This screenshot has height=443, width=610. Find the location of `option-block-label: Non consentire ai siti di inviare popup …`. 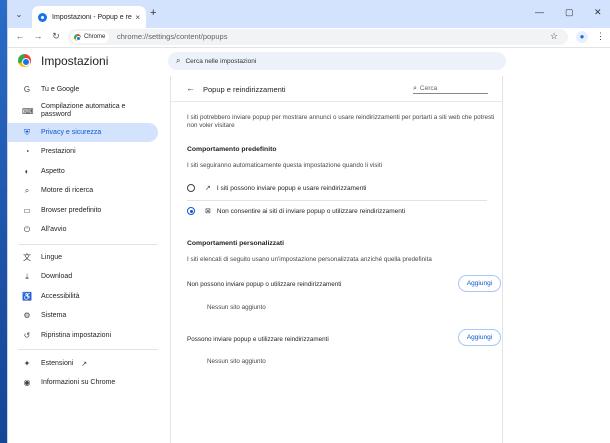

option-block-label: Non consentire ai siti di inviare popup … is located at coordinates (311, 211).